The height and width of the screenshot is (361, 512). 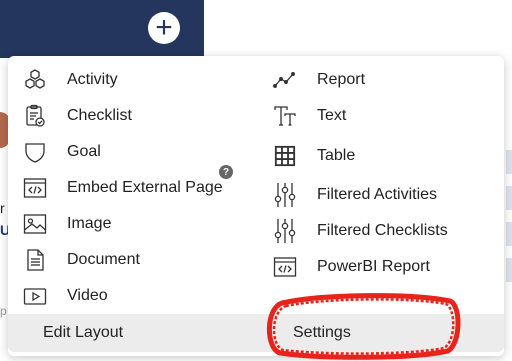 I want to click on menu-item-filtered-activities: Filtered Activities, so click(x=354, y=195).